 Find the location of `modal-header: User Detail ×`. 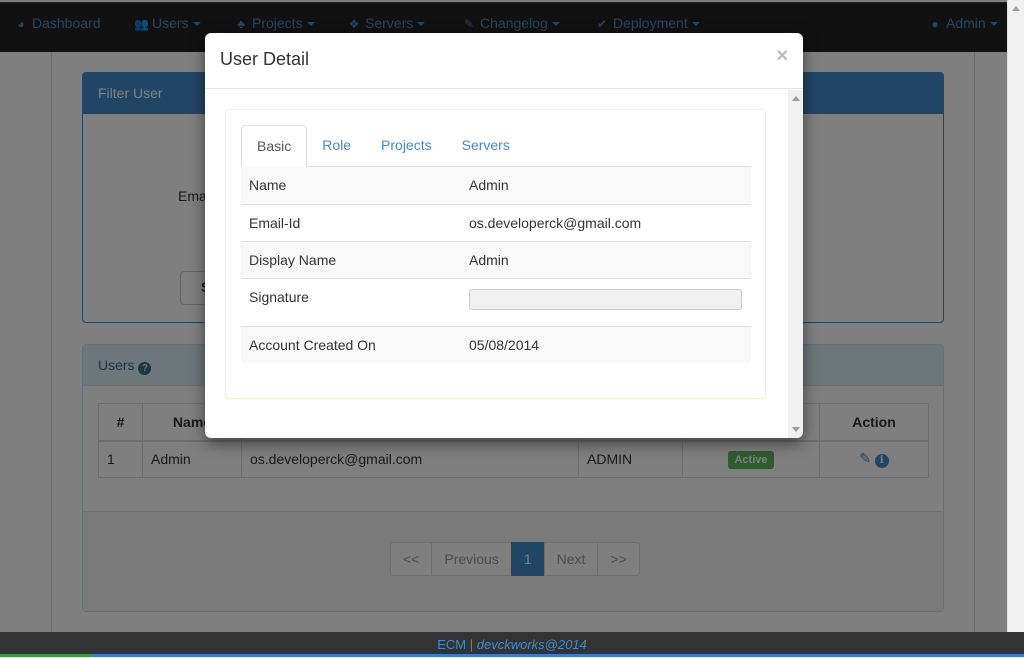

modal-header: User Detail × is located at coordinates (504, 61).